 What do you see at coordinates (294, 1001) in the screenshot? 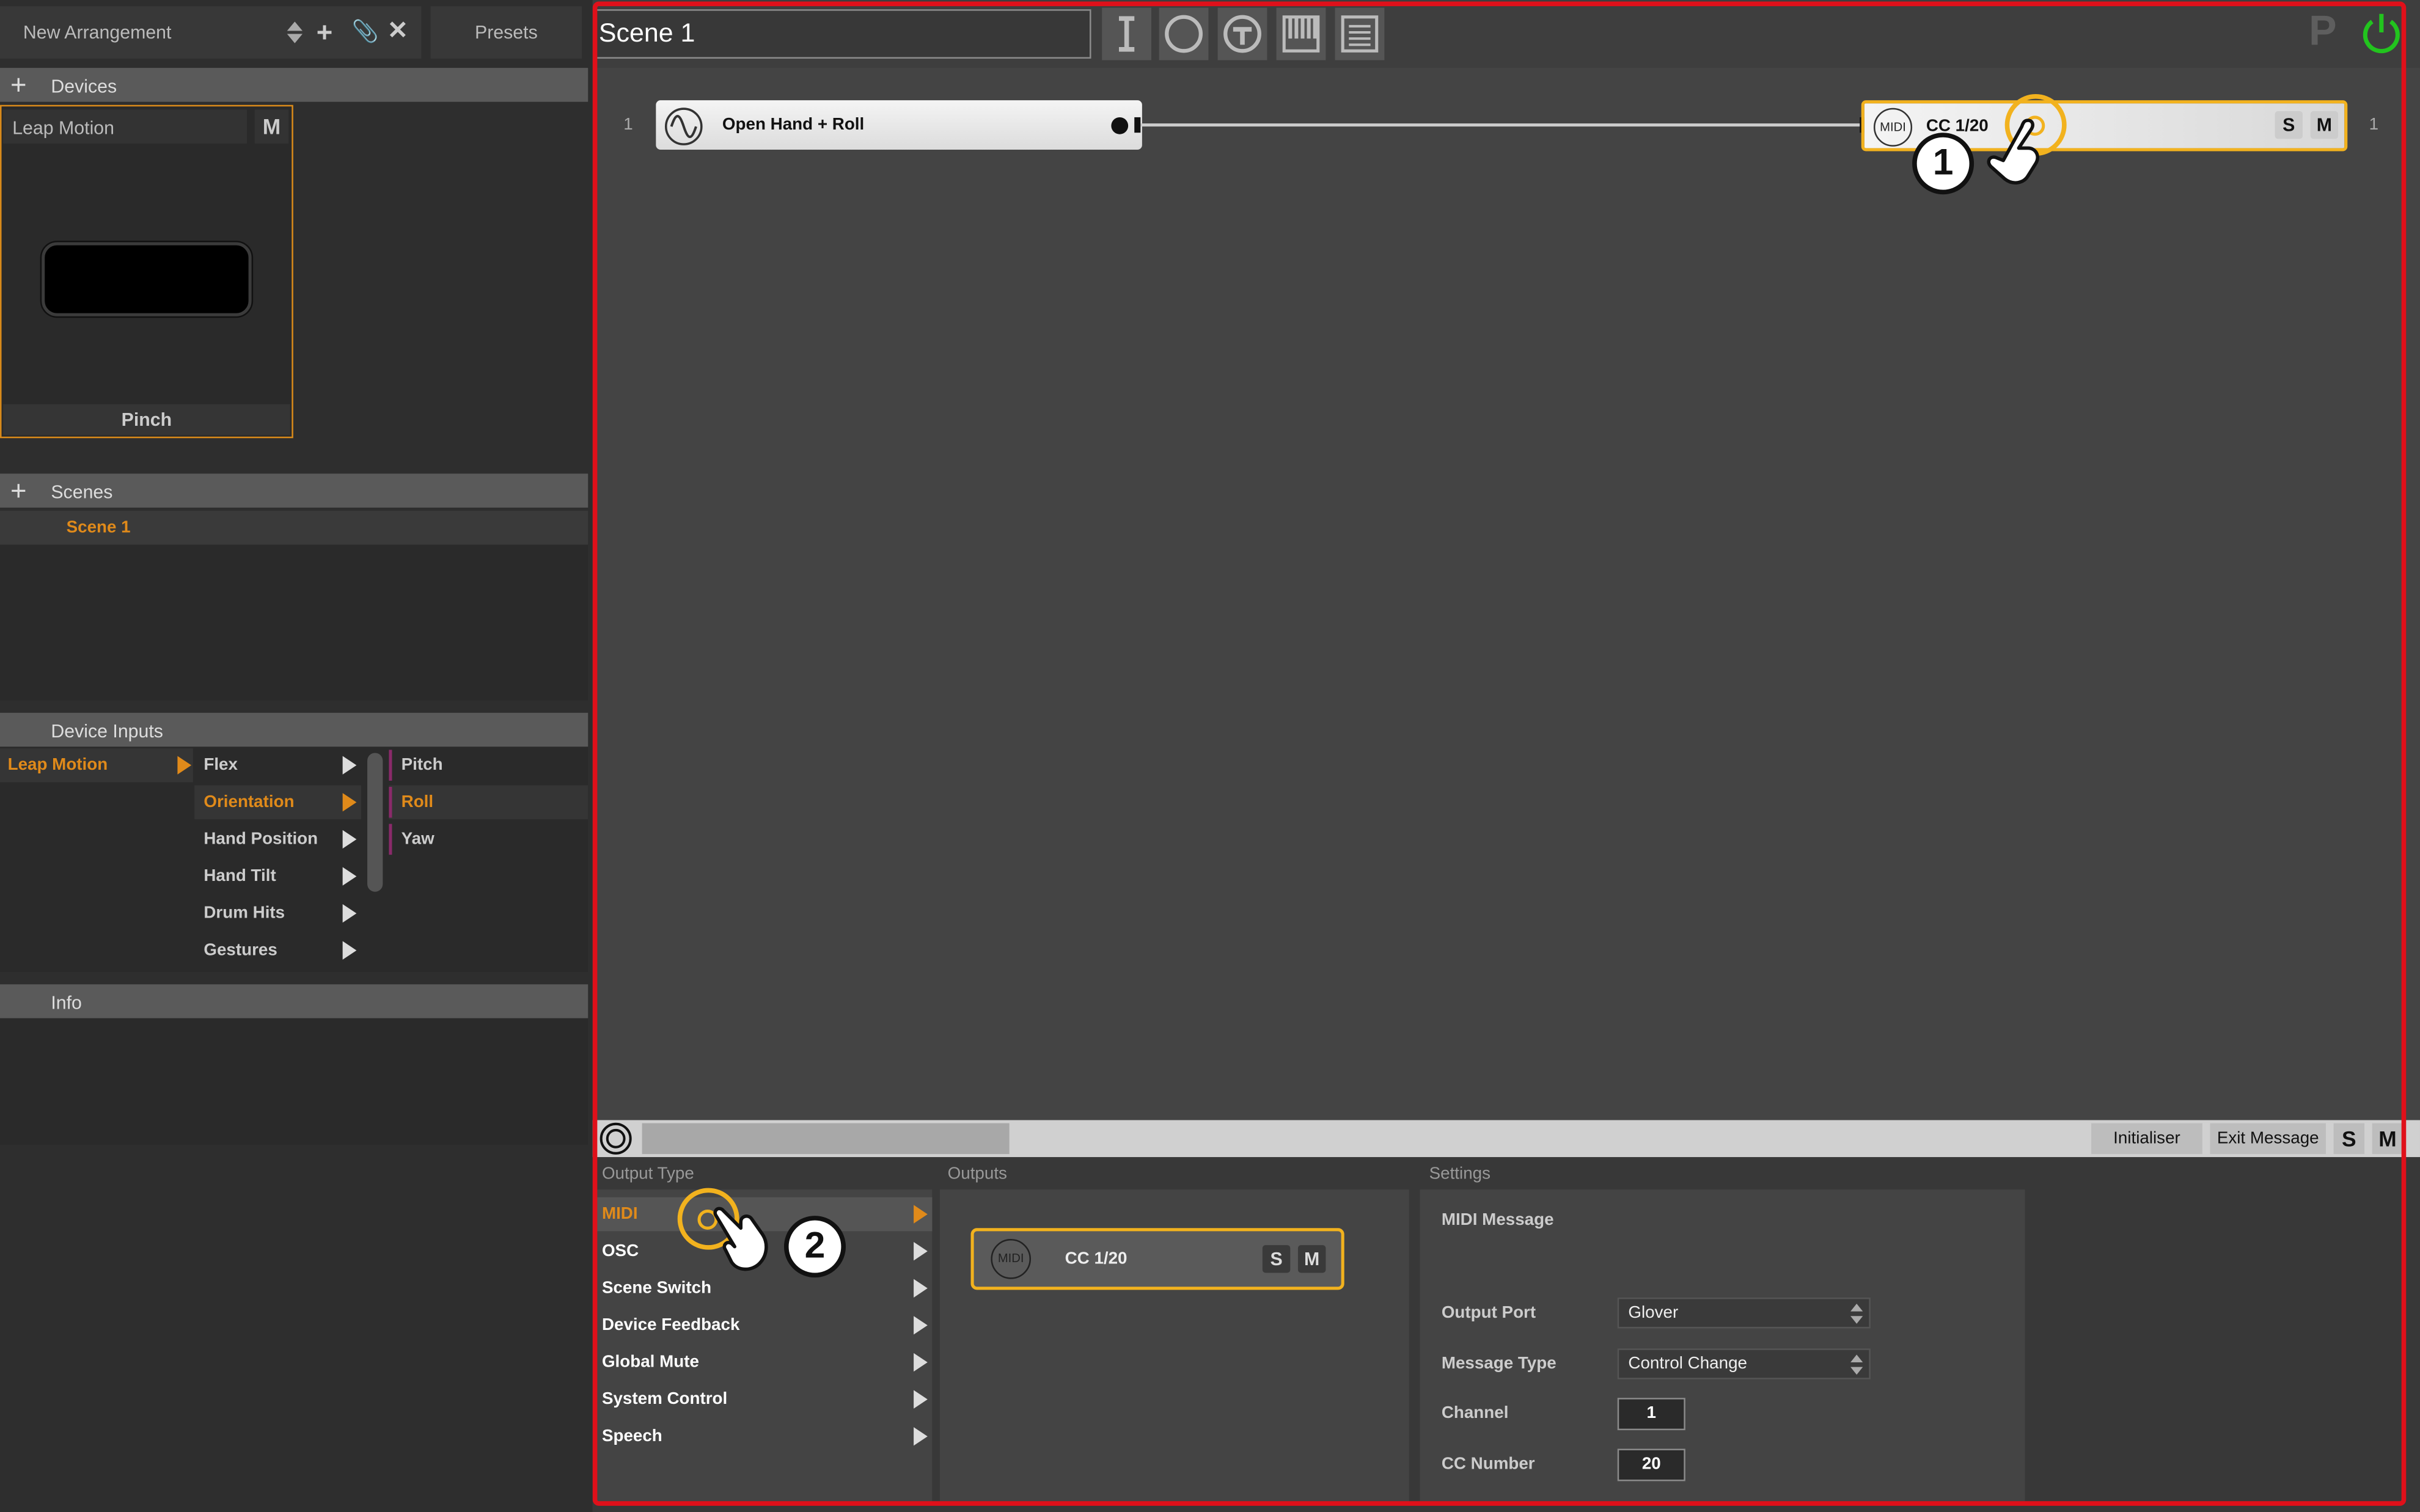
I see `info-header` at bounding box center [294, 1001].